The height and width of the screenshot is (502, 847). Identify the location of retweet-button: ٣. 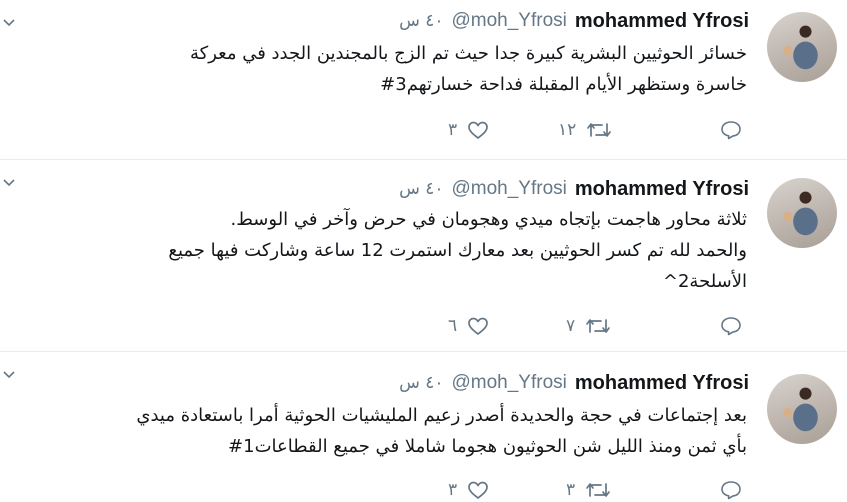
(588, 490).